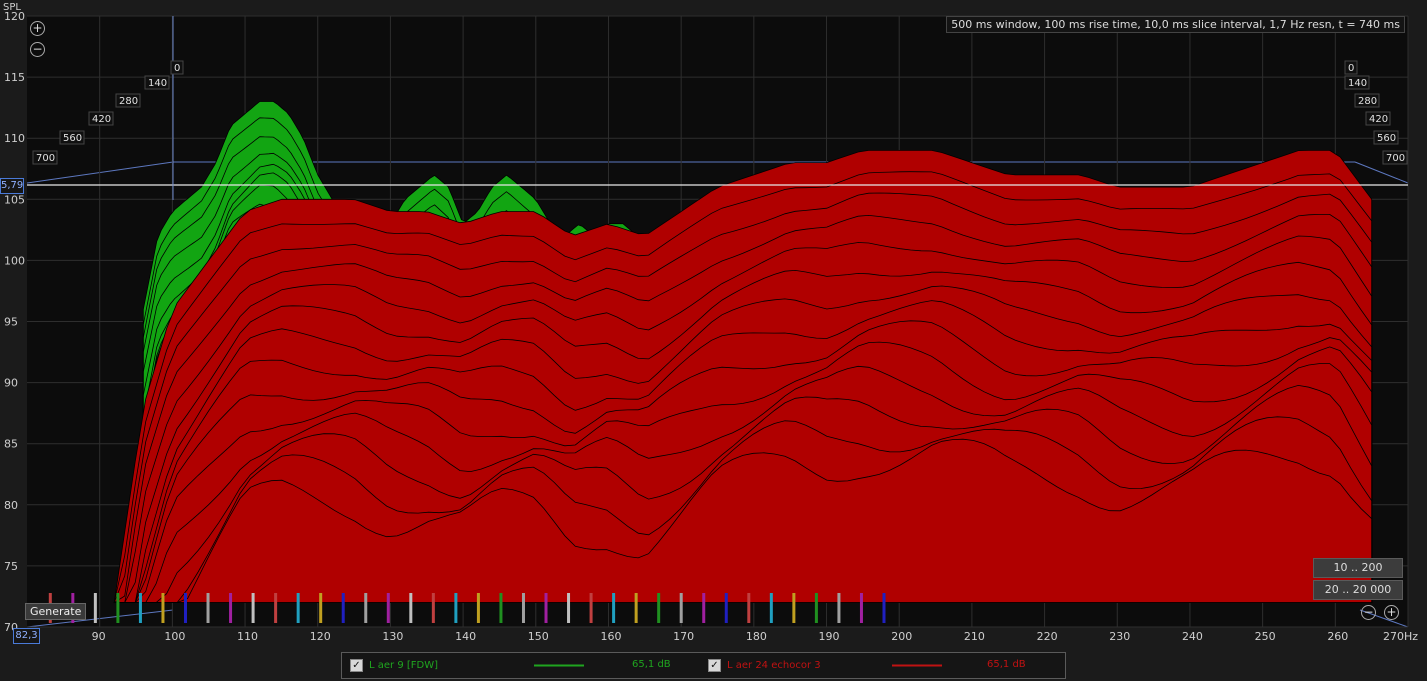  Describe the element at coordinates (1337, 636) in the screenshot. I see `x-tick-label: 260` at that location.